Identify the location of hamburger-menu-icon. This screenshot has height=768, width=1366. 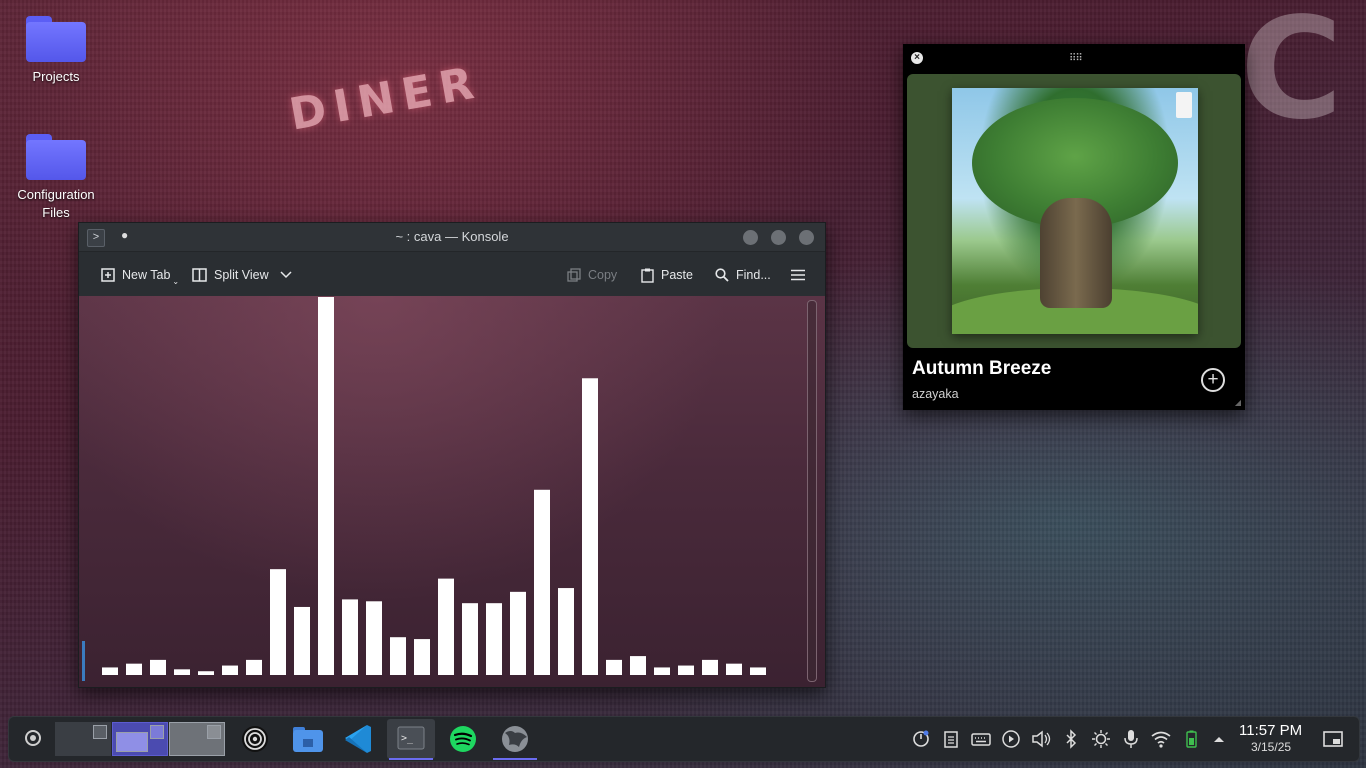
(798, 275).